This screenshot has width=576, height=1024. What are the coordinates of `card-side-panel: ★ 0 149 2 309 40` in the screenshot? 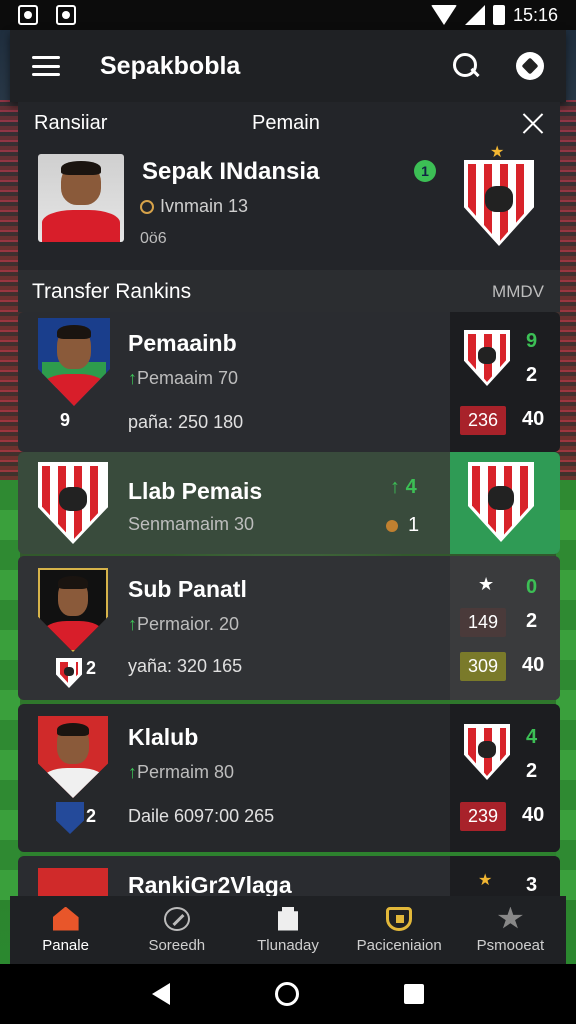 It's located at (505, 628).